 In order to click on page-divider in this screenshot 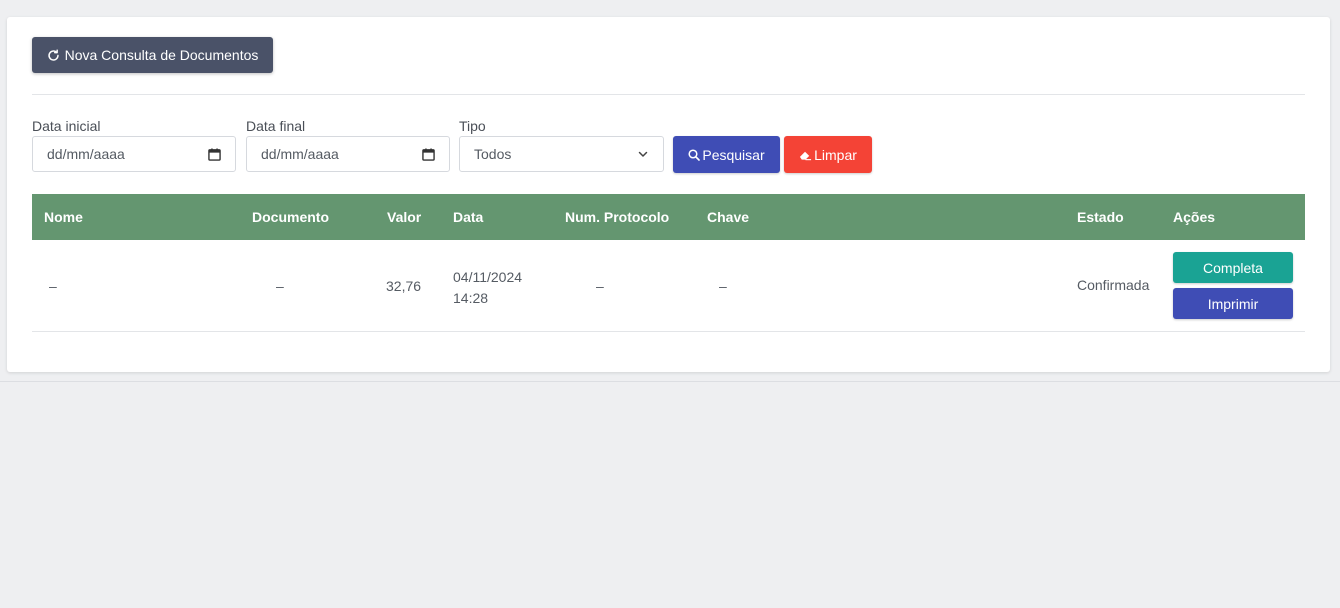, I will do `click(670, 381)`.